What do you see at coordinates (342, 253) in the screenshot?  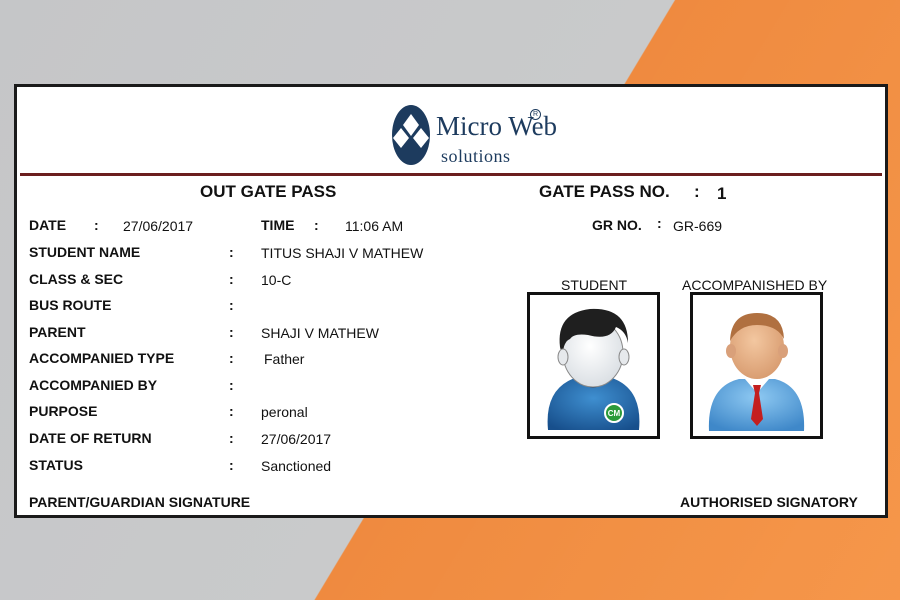 I see `student-name-value: TITUS SHAJI V MATHEW` at bounding box center [342, 253].